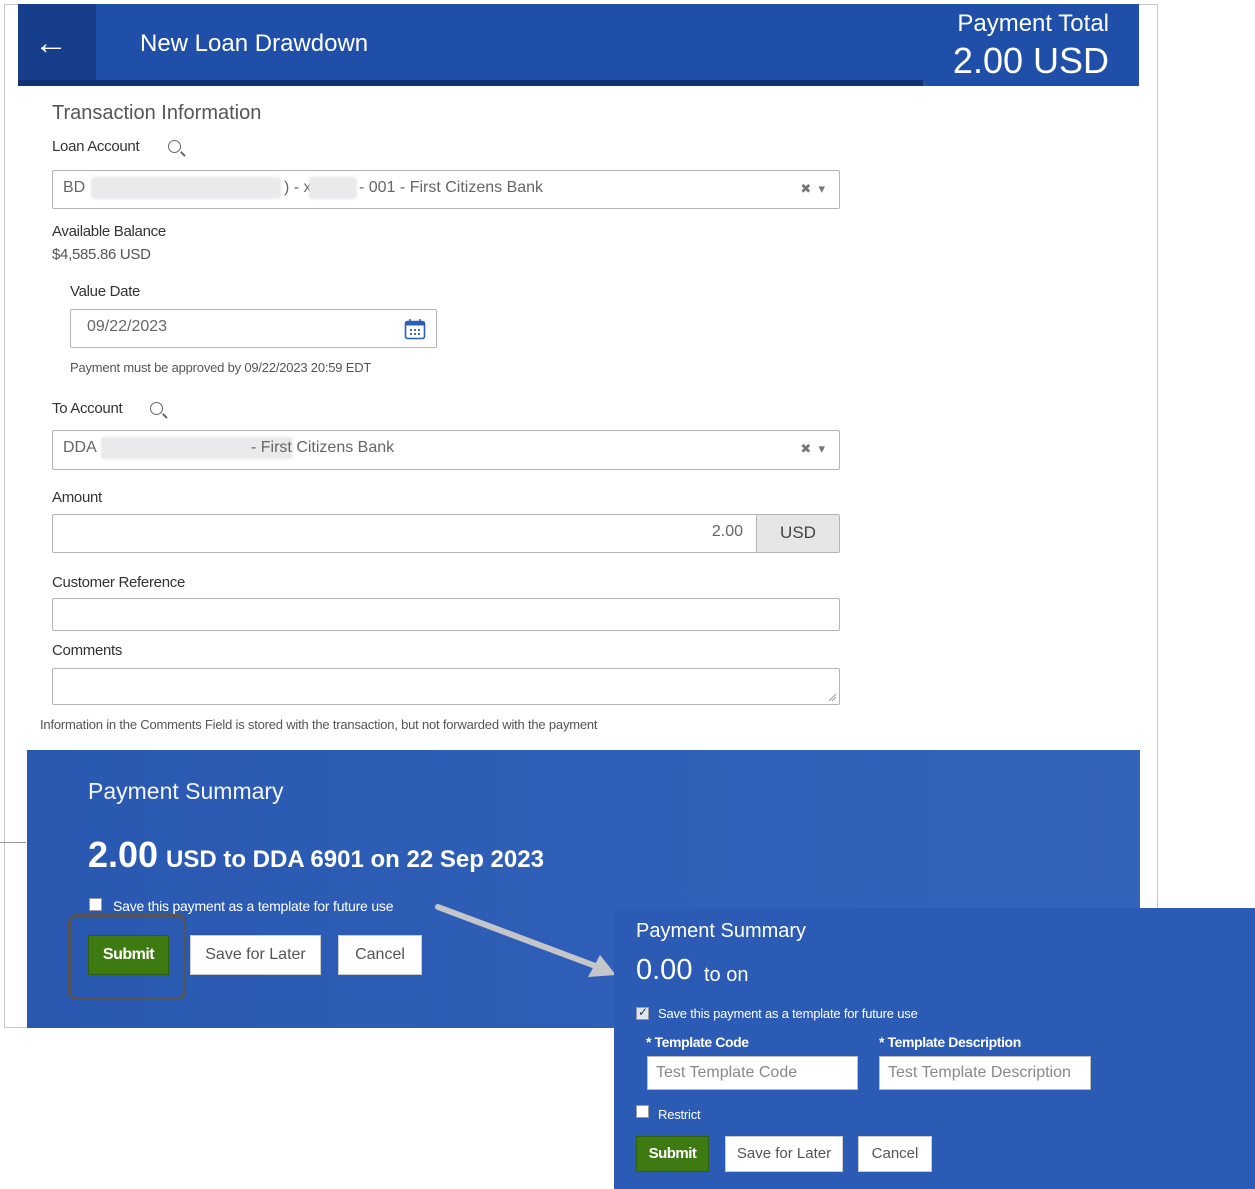  Describe the element at coordinates (380, 955) in the screenshot. I see `cancel-button: Cancel` at that location.